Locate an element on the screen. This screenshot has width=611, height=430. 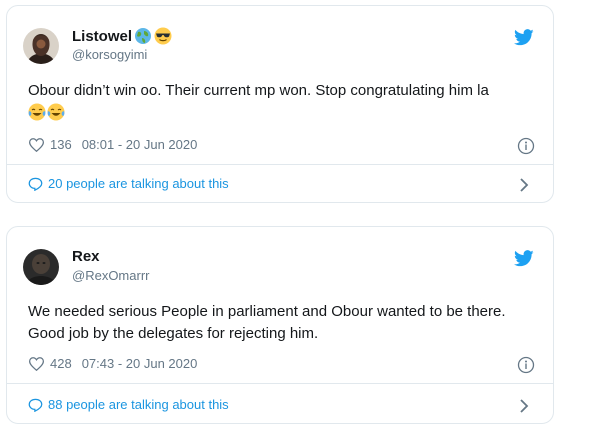
conversation-link: 88 people are talking about this is located at coordinates (128, 404).